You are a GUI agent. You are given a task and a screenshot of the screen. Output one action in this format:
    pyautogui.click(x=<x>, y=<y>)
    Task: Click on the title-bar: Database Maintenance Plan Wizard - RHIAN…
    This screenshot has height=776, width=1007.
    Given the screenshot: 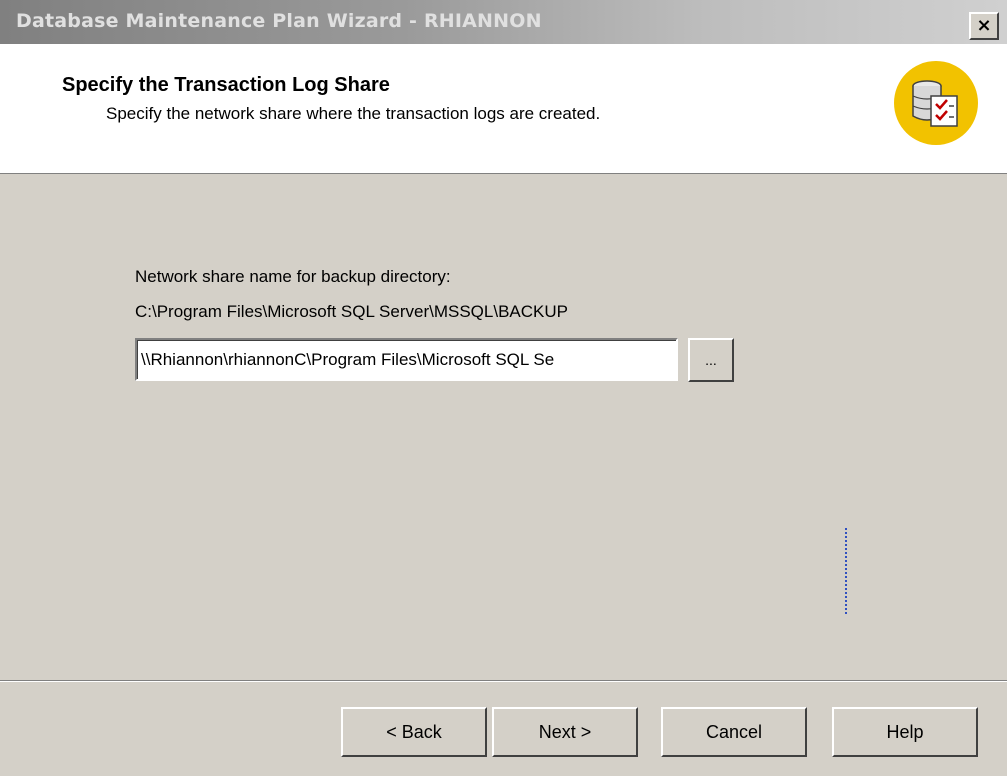 What is the action you would take?
    pyautogui.click(x=503, y=22)
    